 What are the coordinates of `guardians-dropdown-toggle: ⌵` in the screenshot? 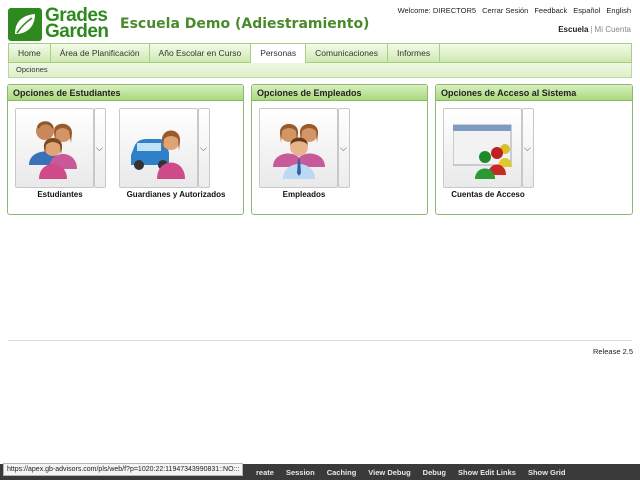 It's located at (204, 148).